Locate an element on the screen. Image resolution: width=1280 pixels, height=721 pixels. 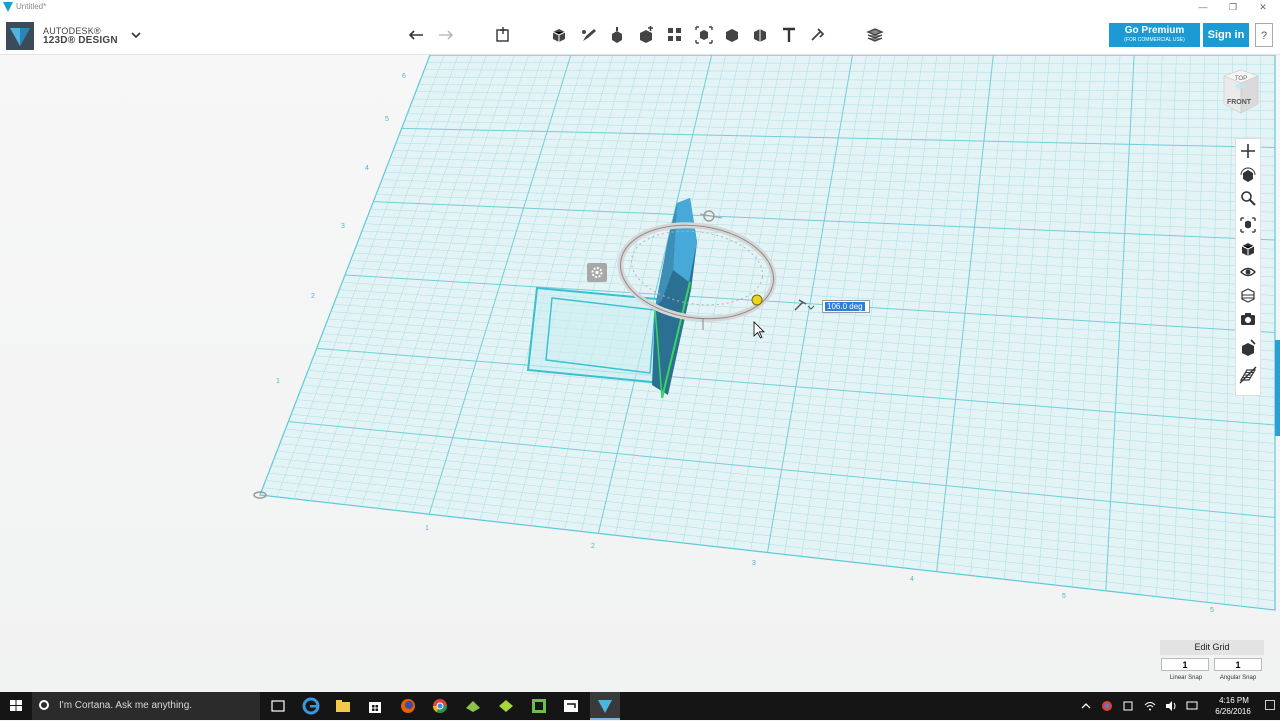
sign-in-button: Sign in is located at coordinates (1226, 35).